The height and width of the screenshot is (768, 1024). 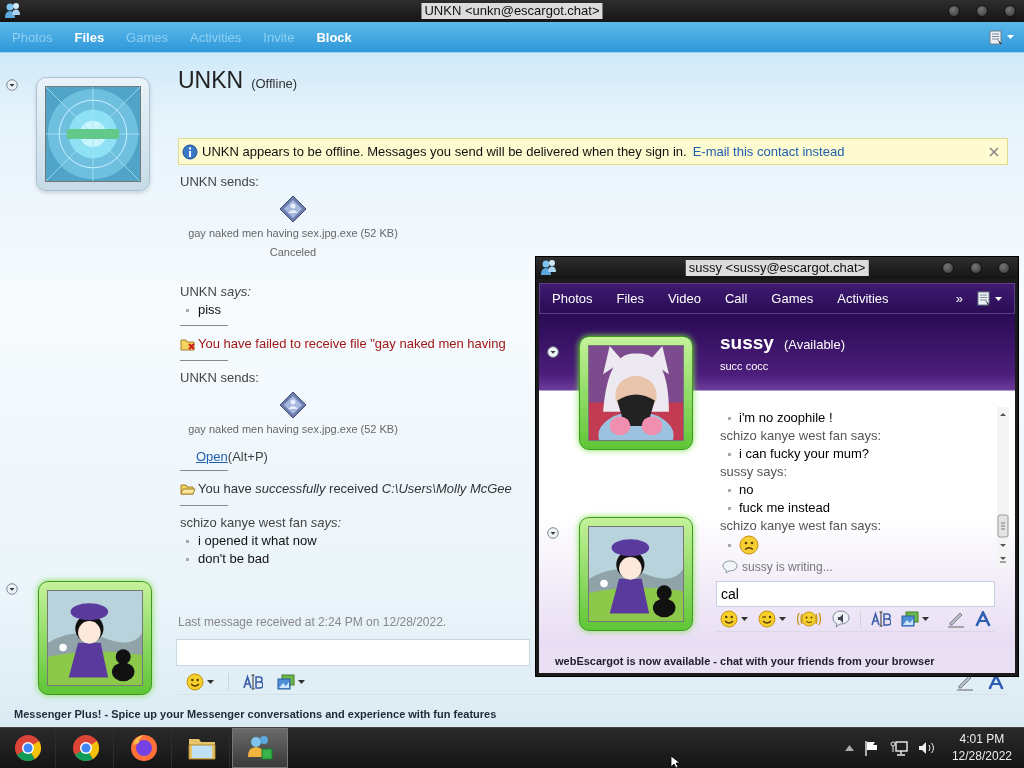 I want to click on personal-message: succ cocc, so click(x=745, y=366).